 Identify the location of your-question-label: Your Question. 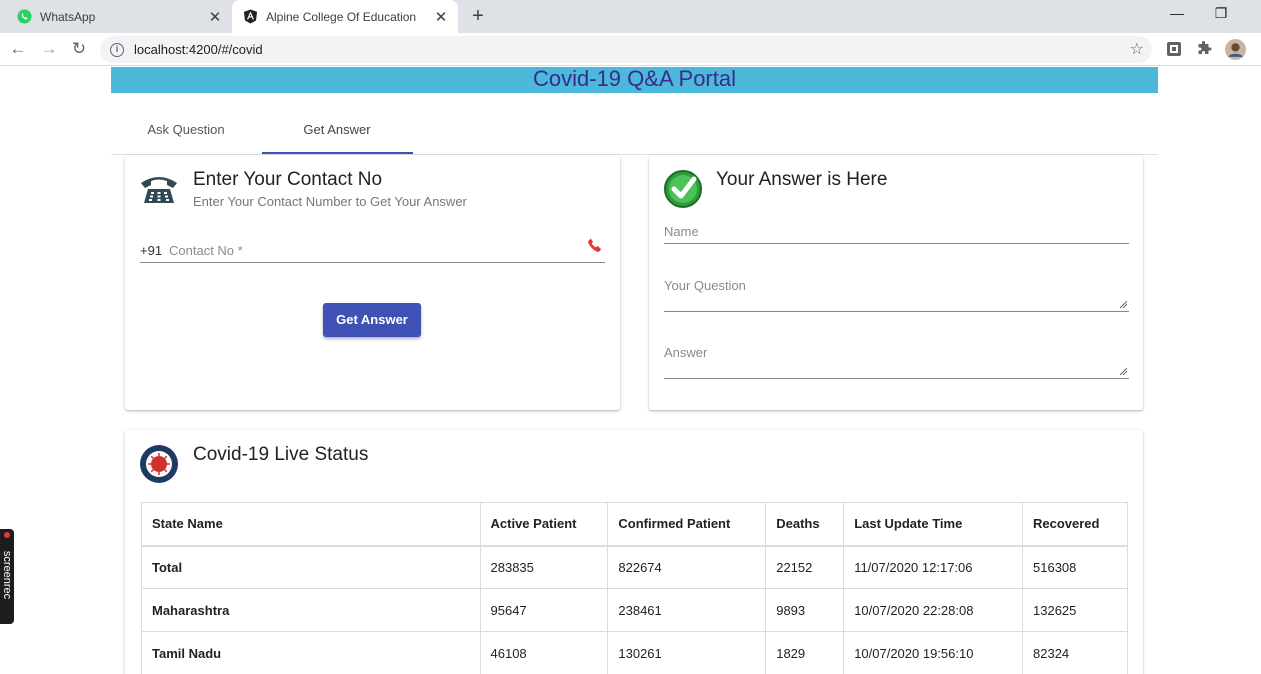
(705, 285).